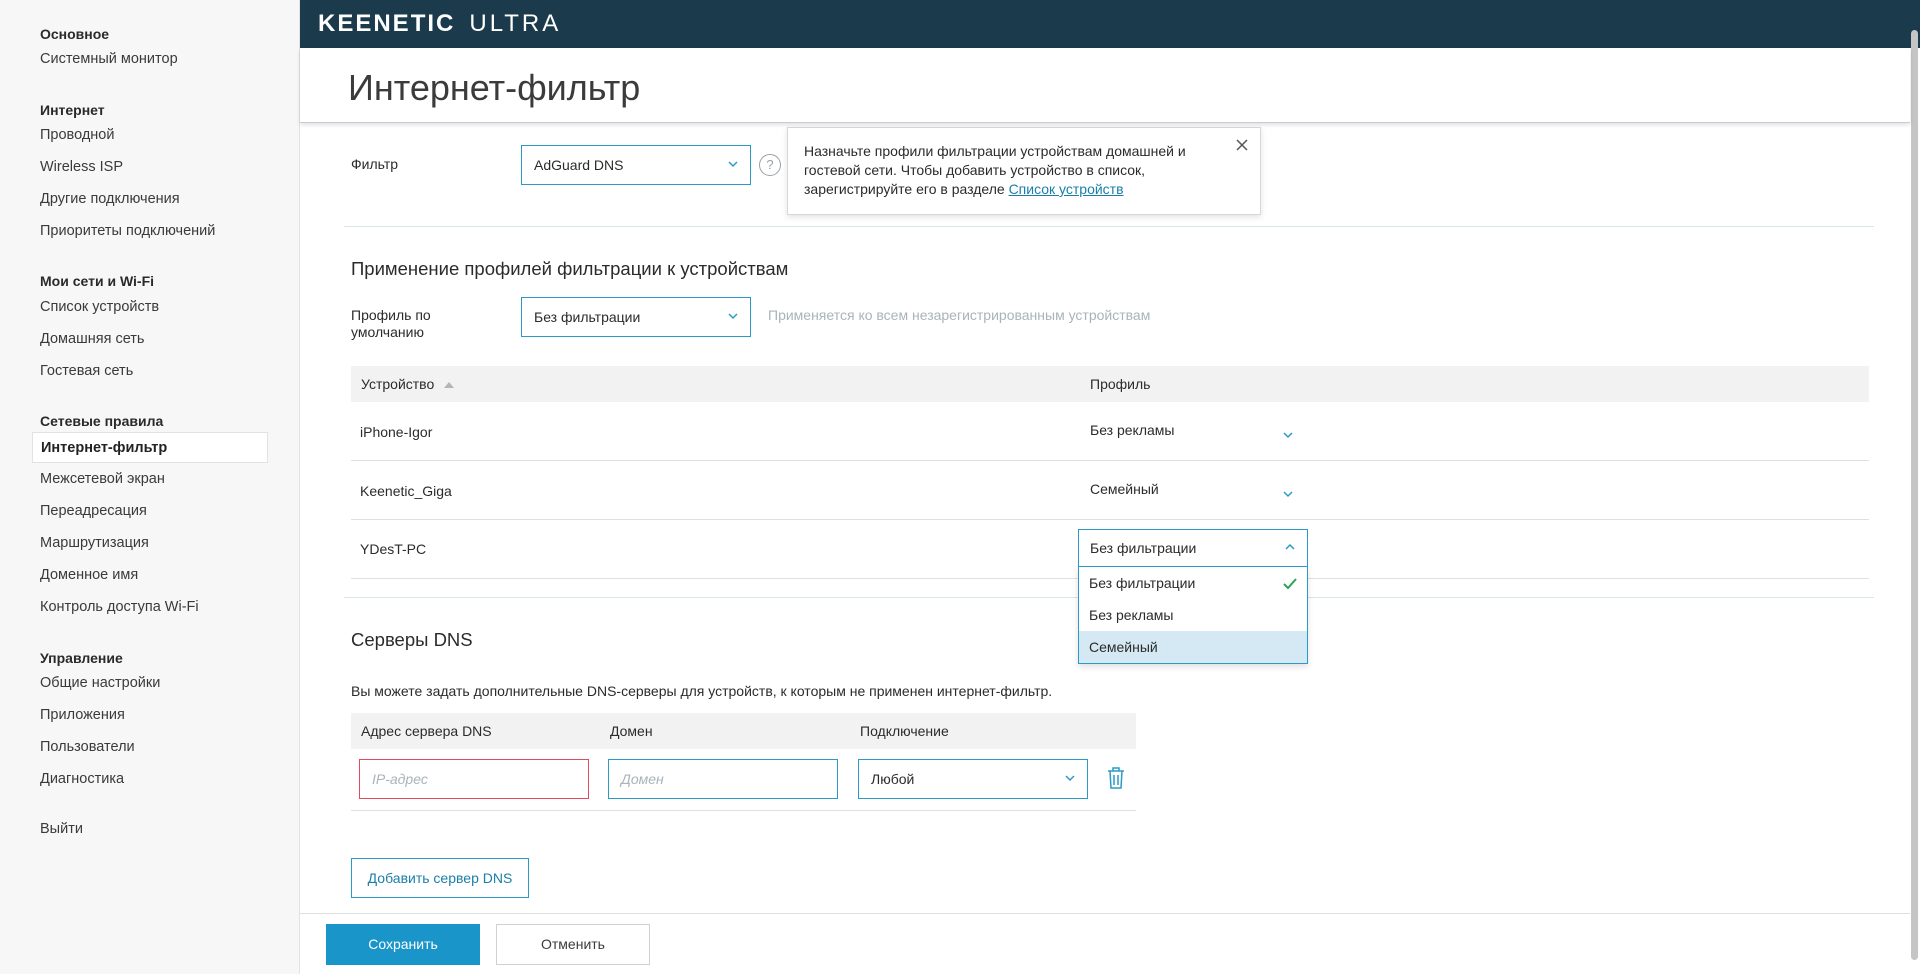  What do you see at coordinates (1242, 145) in the screenshot?
I see `close-icon` at bounding box center [1242, 145].